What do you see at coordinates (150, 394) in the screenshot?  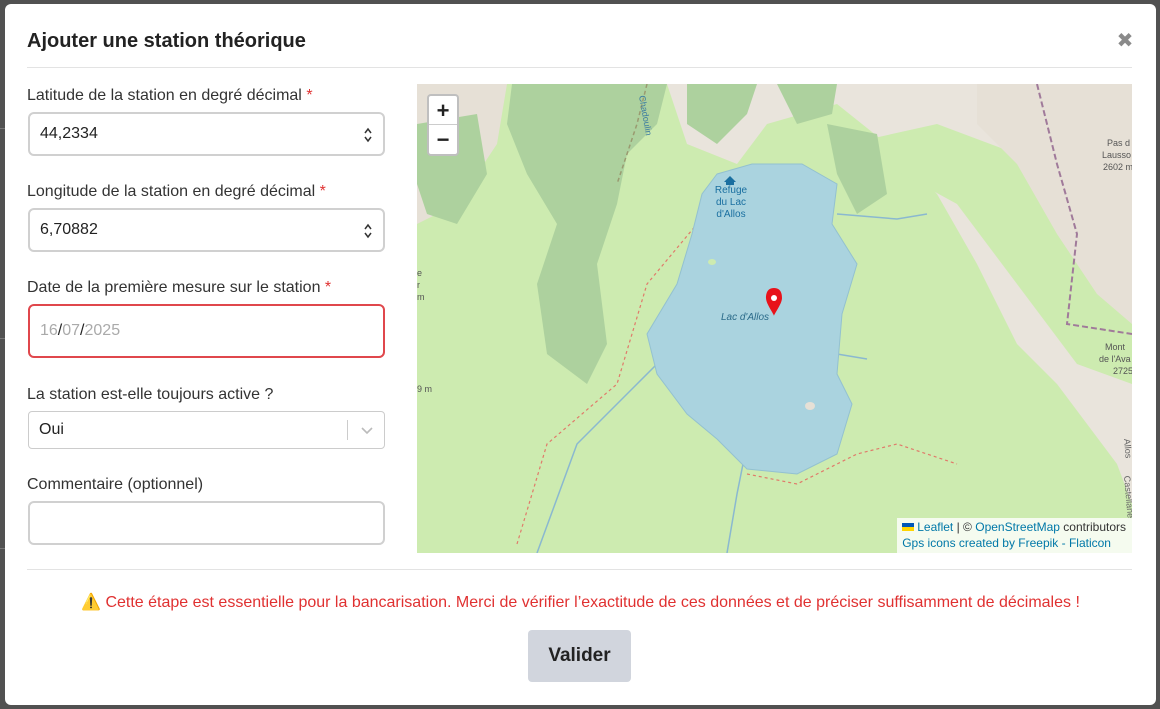 I see `active-label: La station est-elle toujours active ?` at bounding box center [150, 394].